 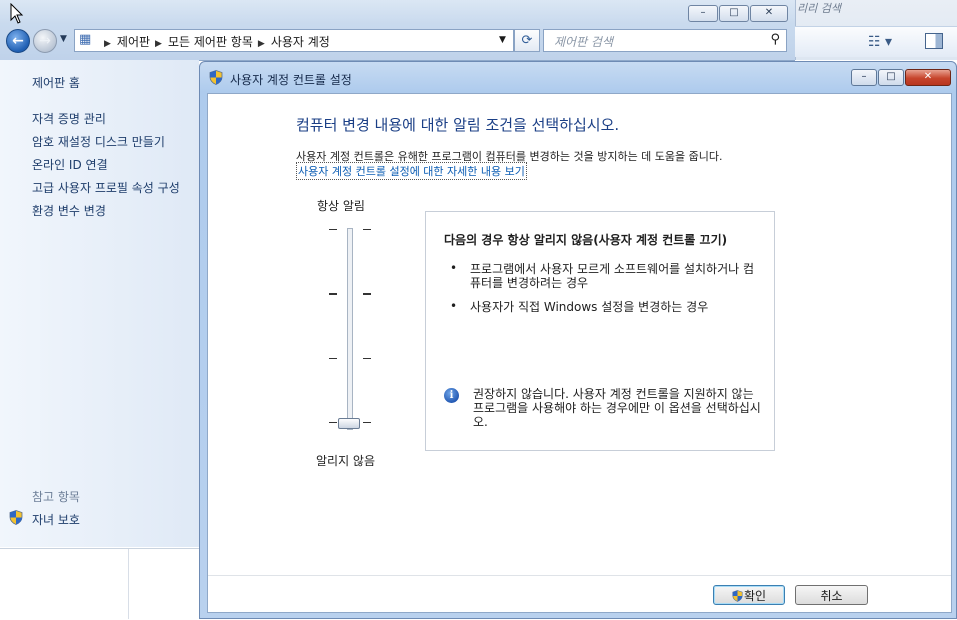 What do you see at coordinates (99, 584) in the screenshot?
I see `details-area` at bounding box center [99, 584].